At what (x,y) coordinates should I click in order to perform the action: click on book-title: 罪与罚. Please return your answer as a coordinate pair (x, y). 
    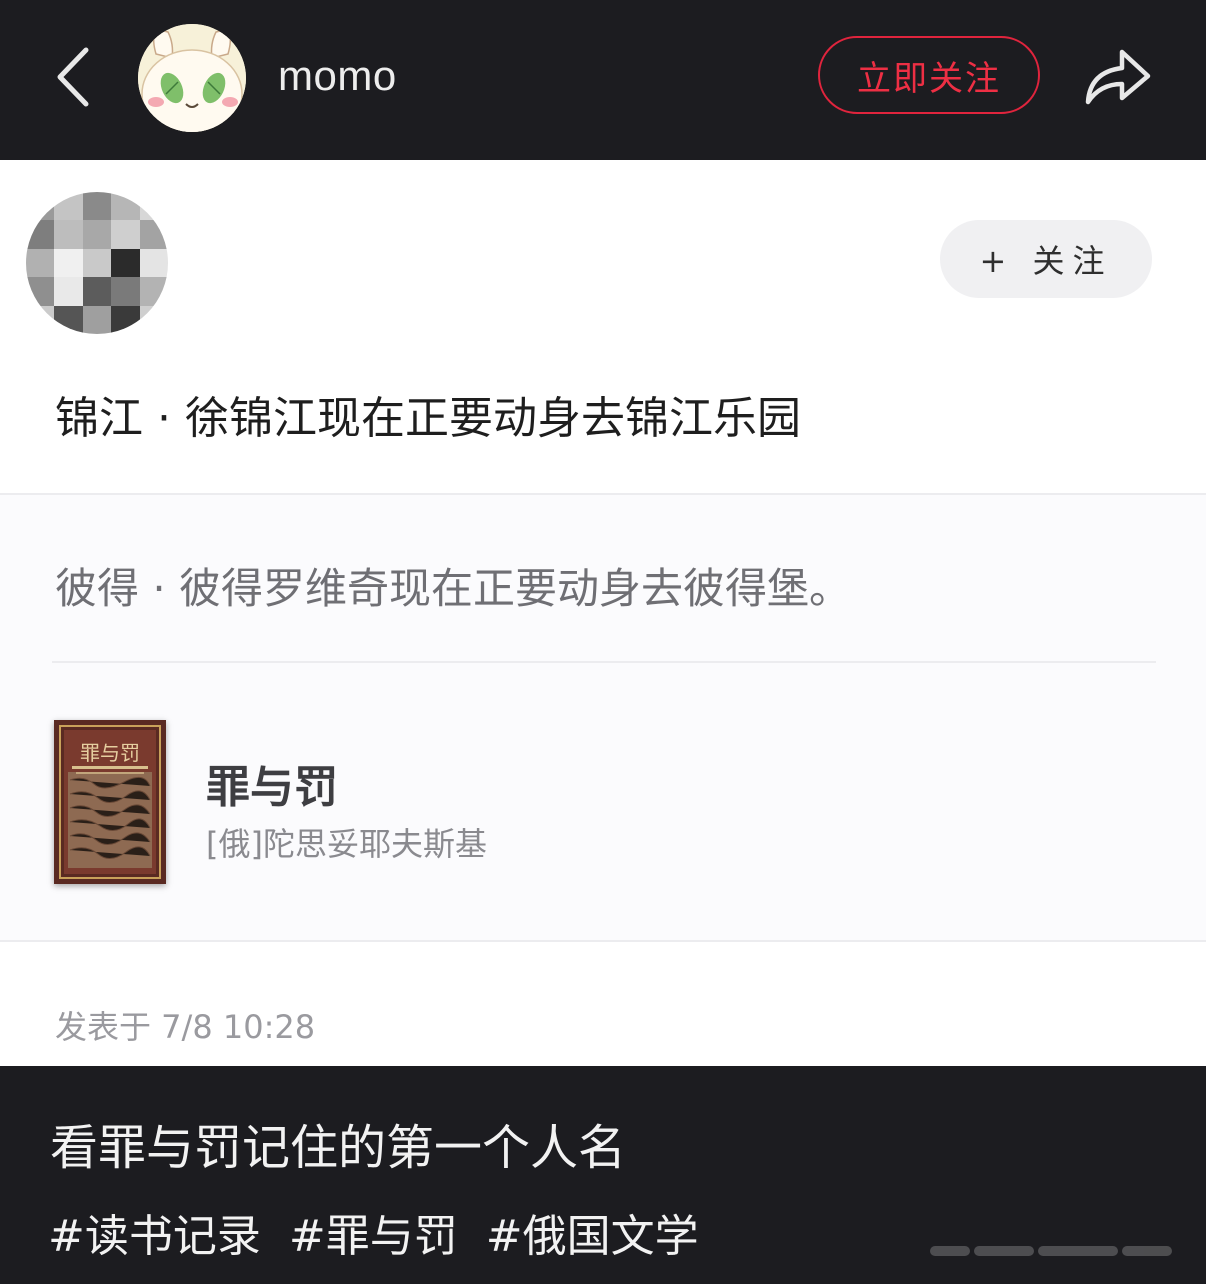
    Looking at the image, I should click on (272, 783).